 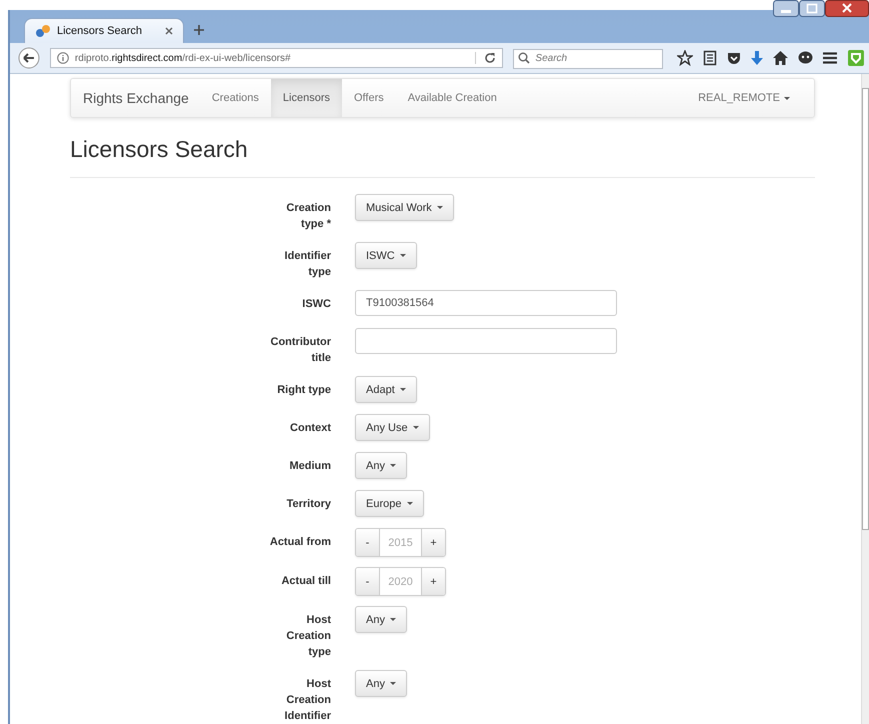 What do you see at coordinates (812, 8) in the screenshot?
I see `maximize-icon` at bounding box center [812, 8].